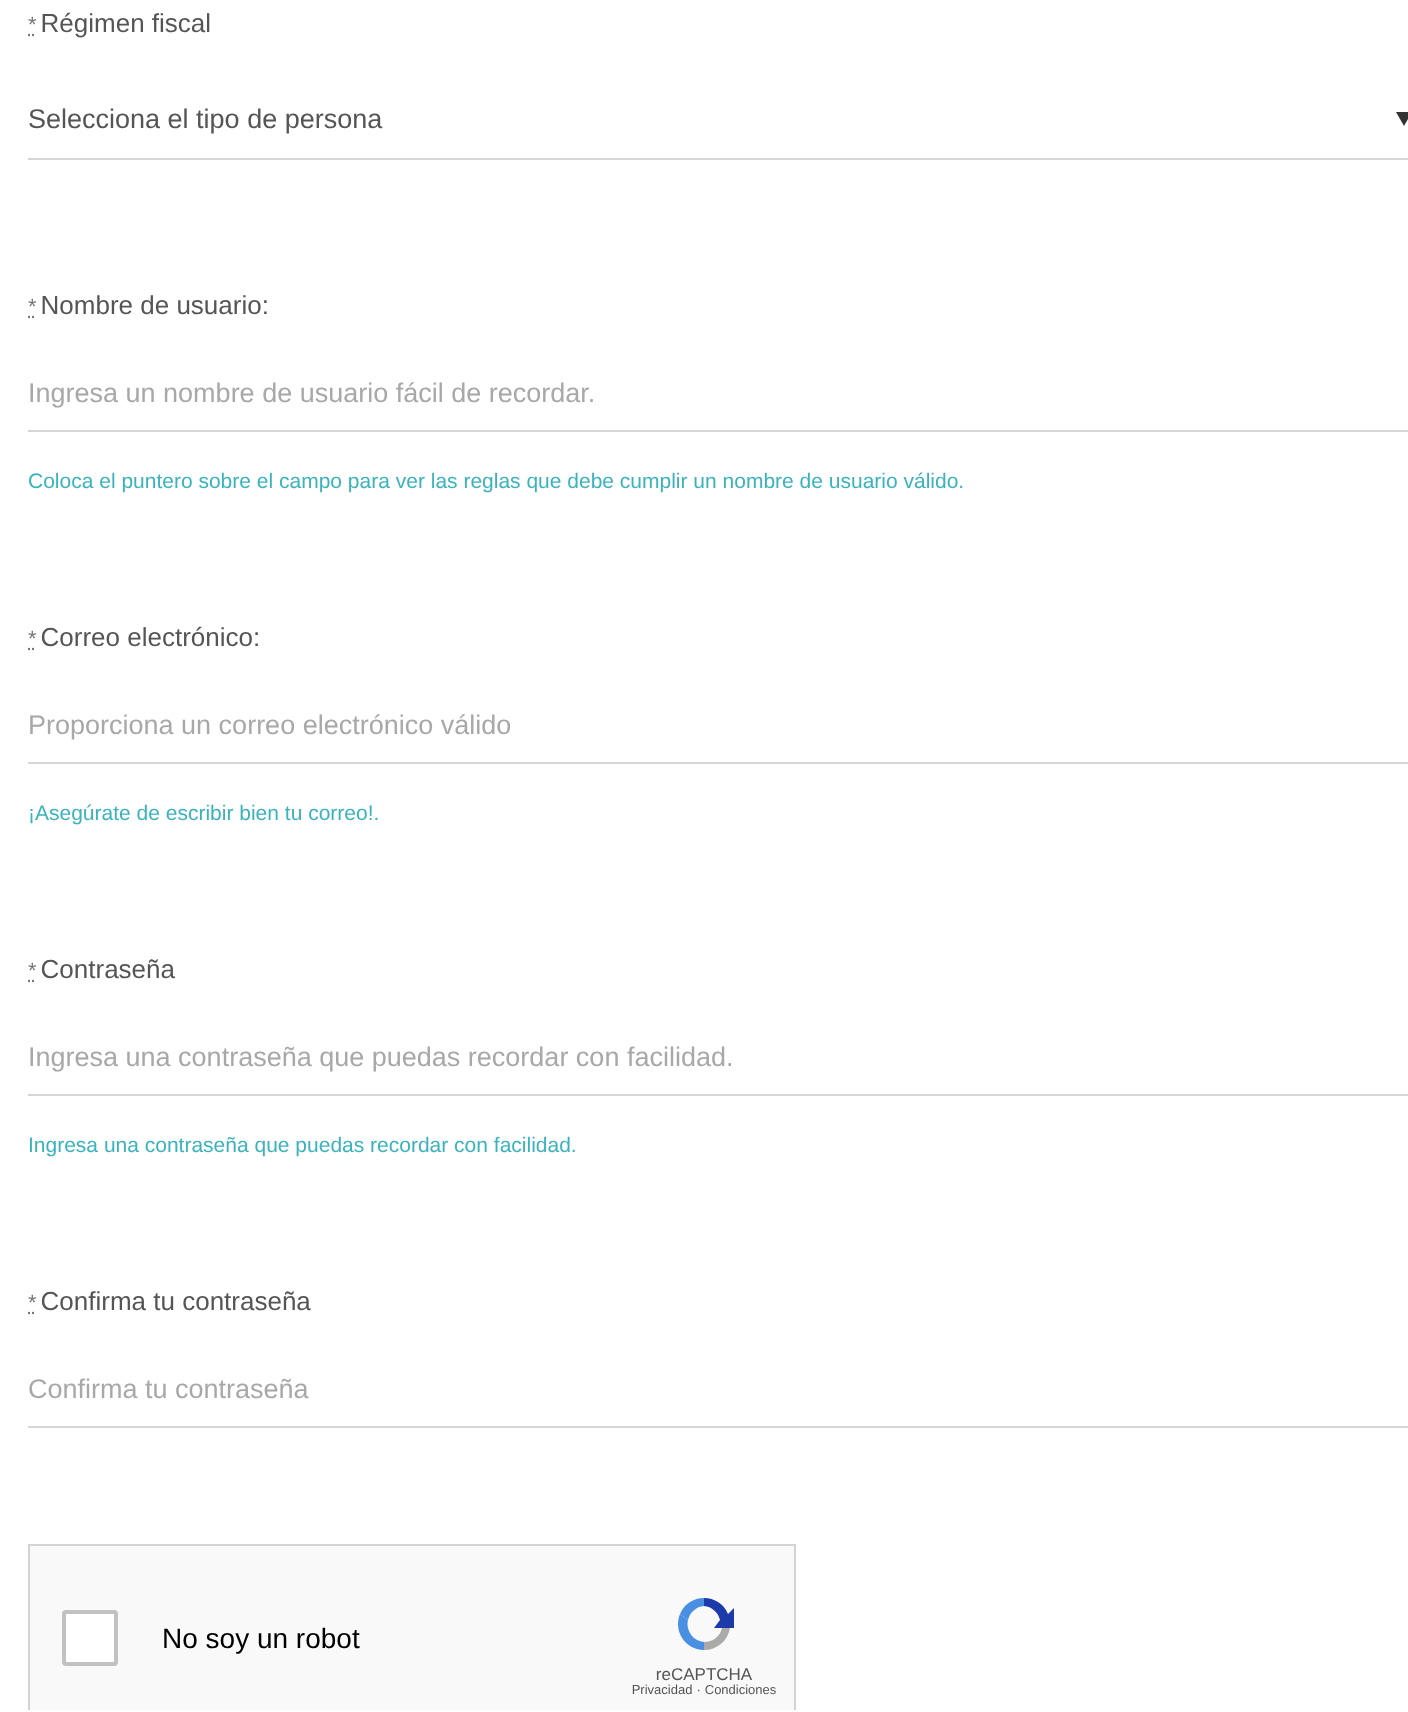 This screenshot has width=1408, height=1712. What do you see at coordinates (1402, 118) in the screenshot?
I see `caret-icon` at bounding box center [1402, 118].